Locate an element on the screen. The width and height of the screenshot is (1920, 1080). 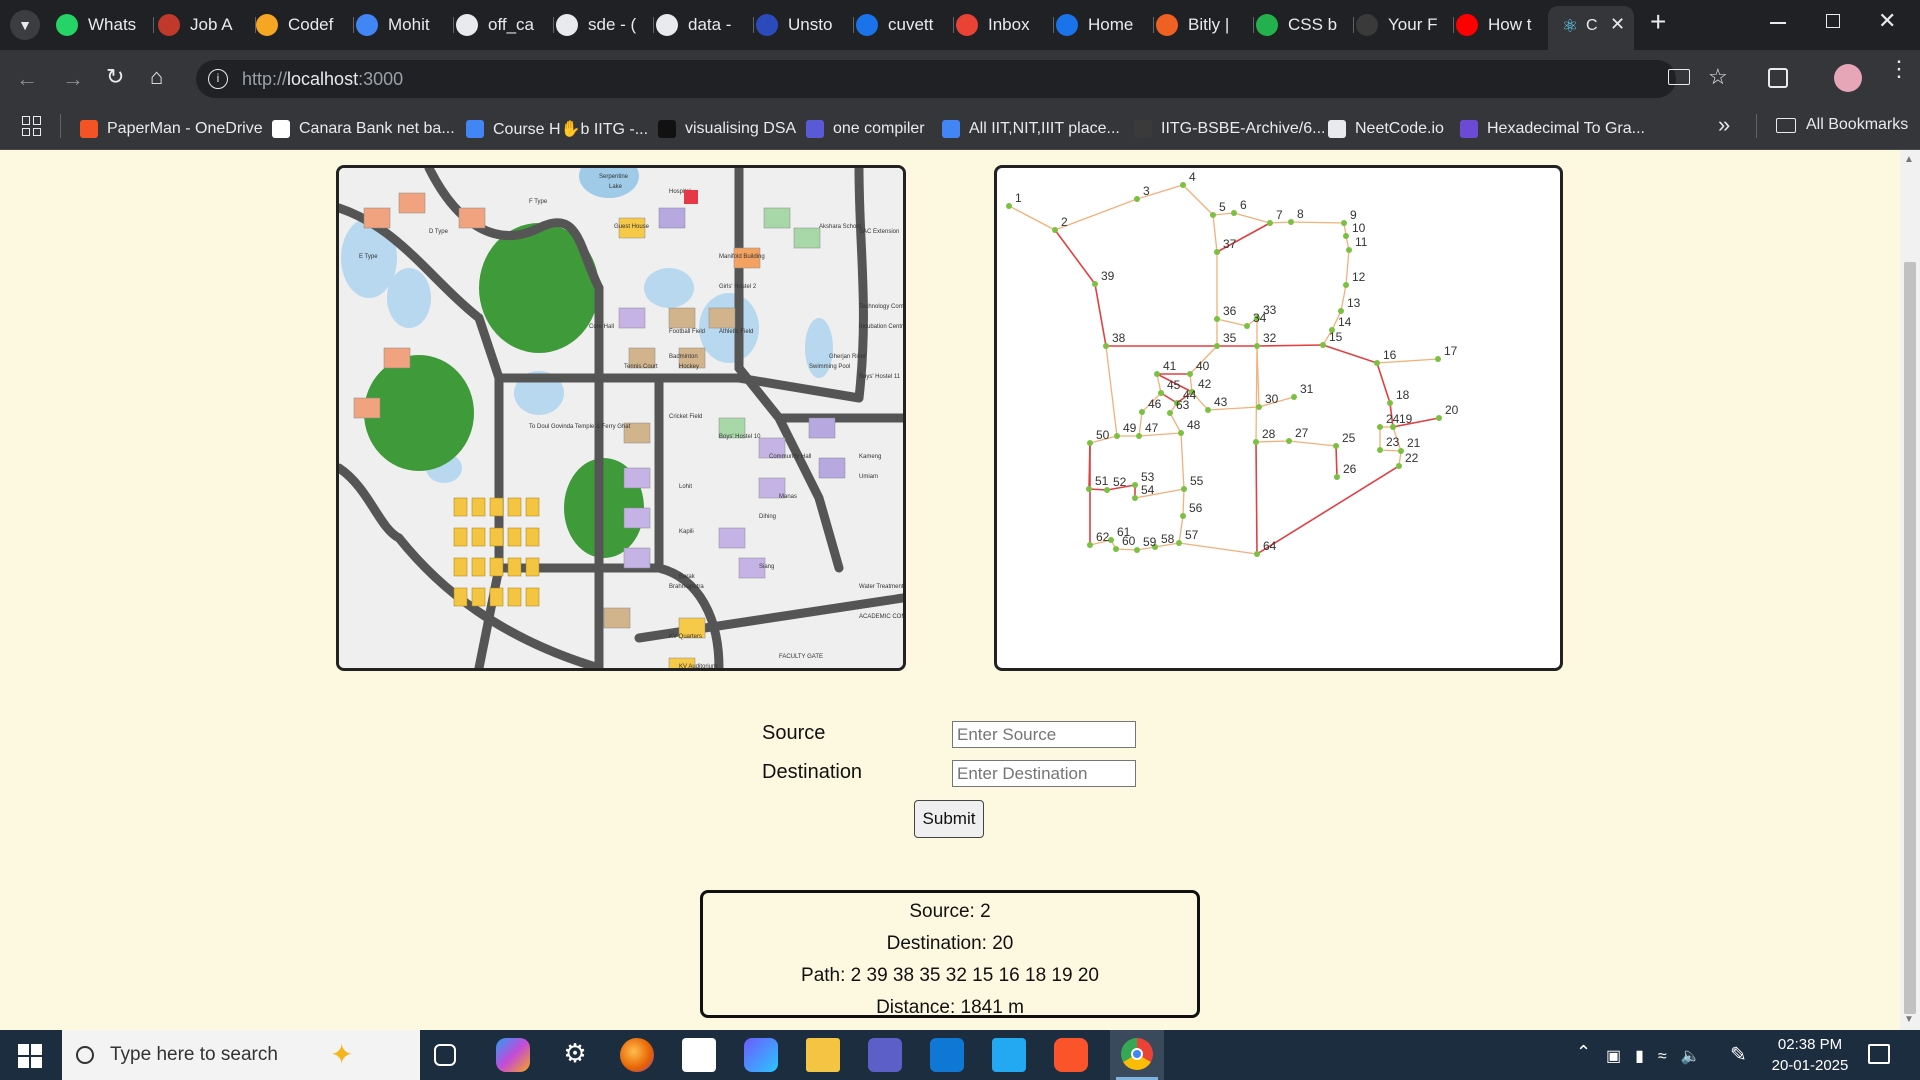
menu-icon: ⋮ is located at coordinates (1899, 69).